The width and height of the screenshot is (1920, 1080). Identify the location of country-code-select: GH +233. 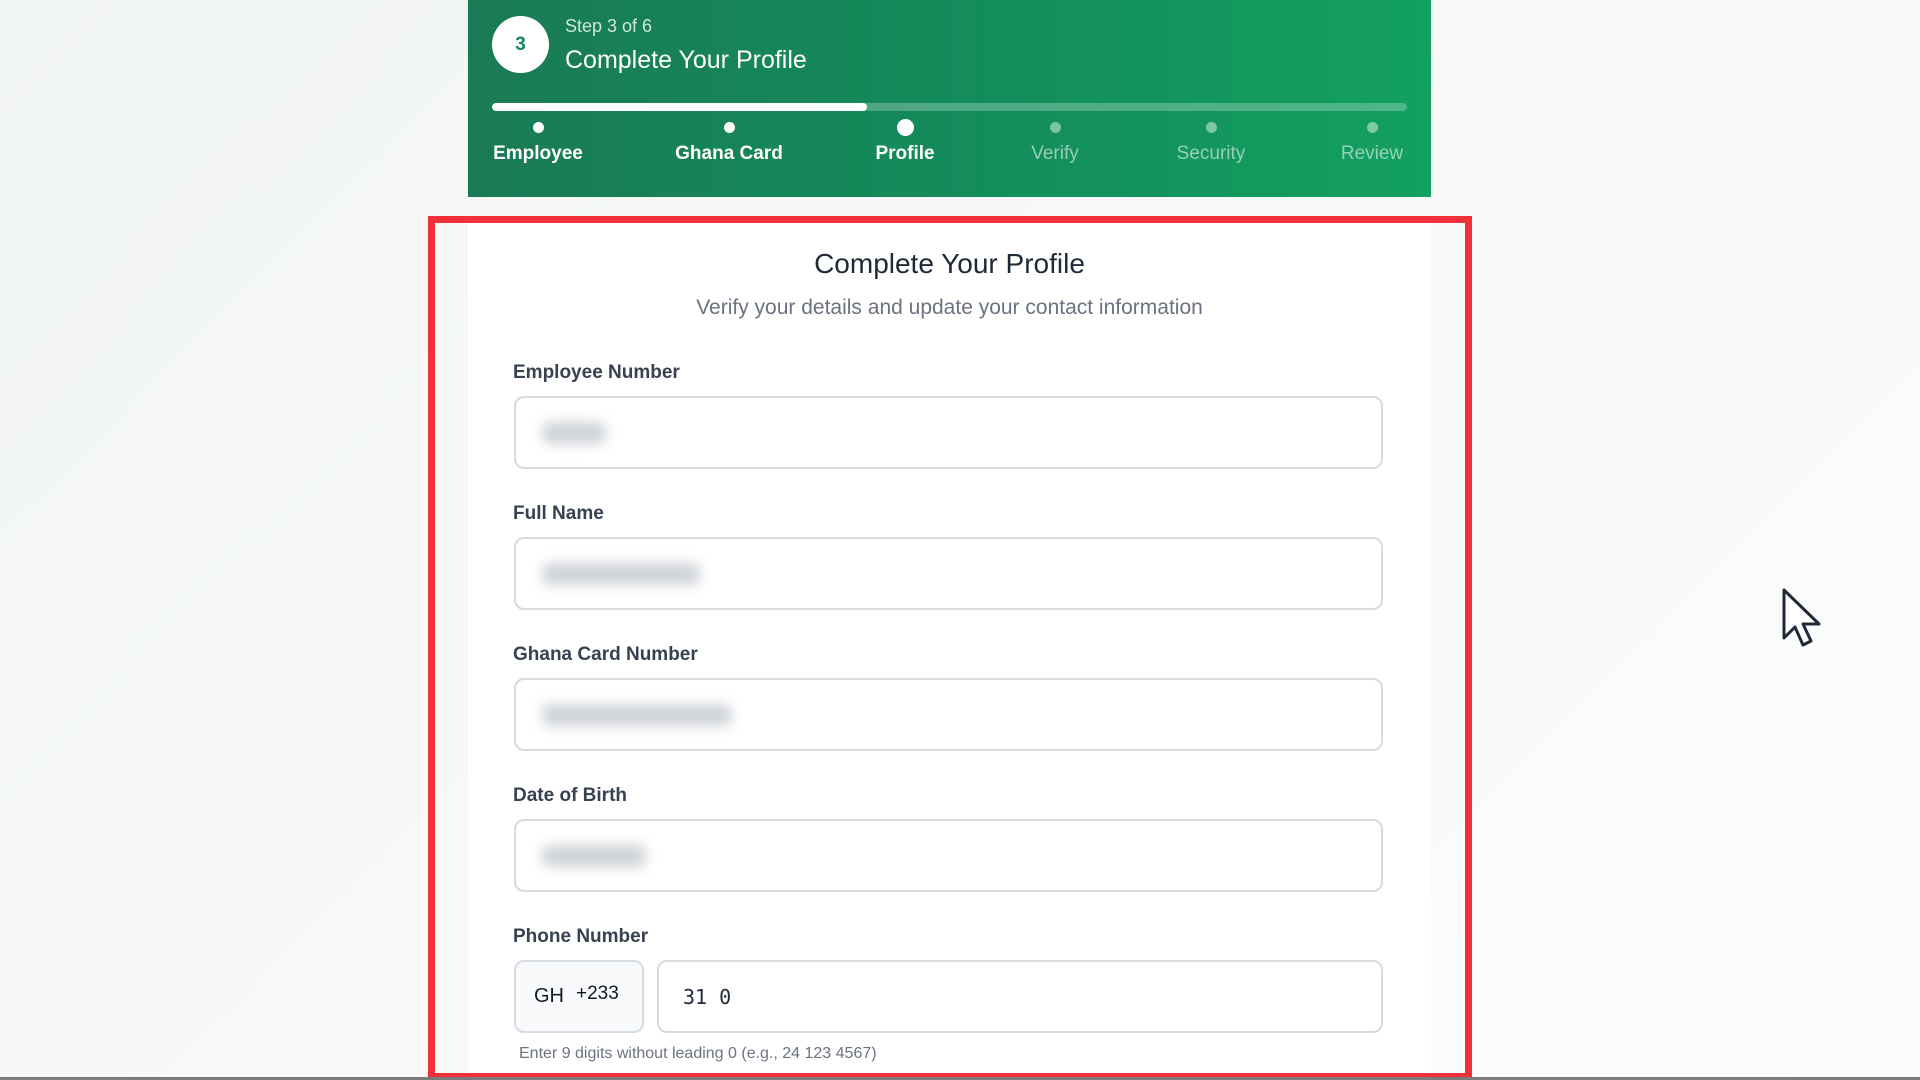
(579, 996).